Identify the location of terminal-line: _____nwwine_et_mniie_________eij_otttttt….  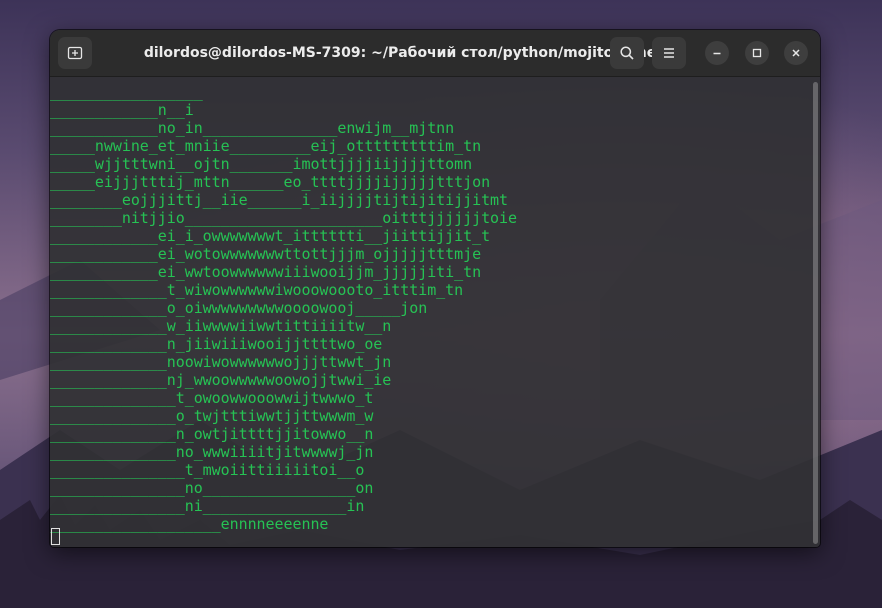
(266, 146).